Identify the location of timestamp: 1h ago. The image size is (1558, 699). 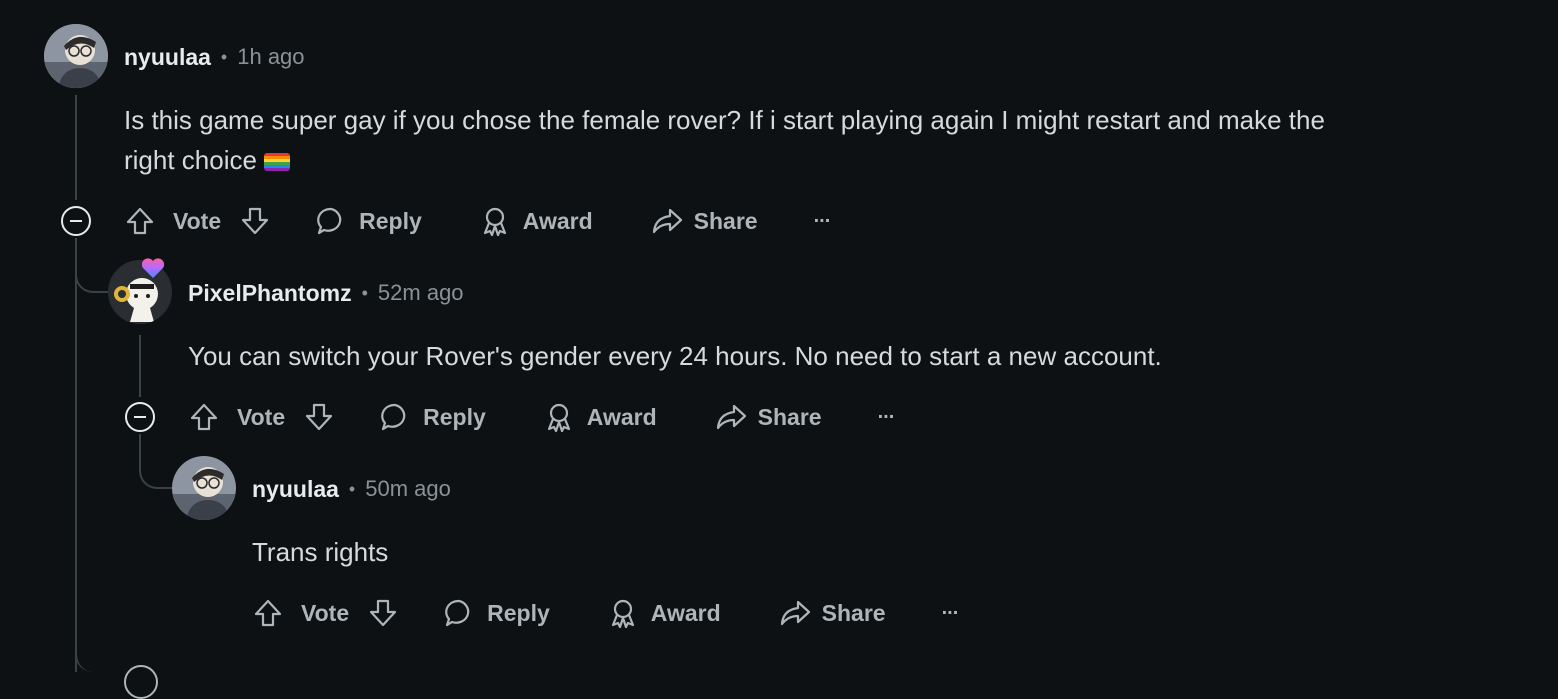
(270, 57).